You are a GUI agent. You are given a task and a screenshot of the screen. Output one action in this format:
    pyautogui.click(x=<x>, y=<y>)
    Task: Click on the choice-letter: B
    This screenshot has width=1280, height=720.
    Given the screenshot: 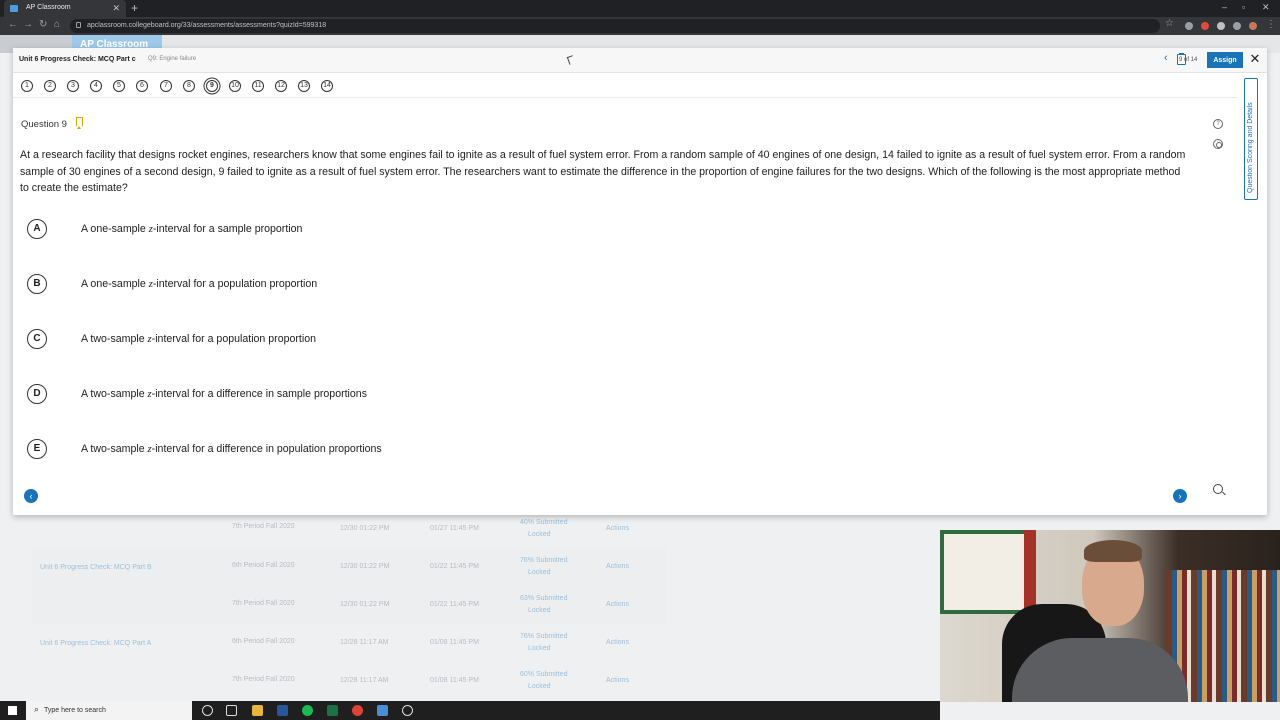 What is the action you would take?
    pyautogui.click(x=37, y=284)
    